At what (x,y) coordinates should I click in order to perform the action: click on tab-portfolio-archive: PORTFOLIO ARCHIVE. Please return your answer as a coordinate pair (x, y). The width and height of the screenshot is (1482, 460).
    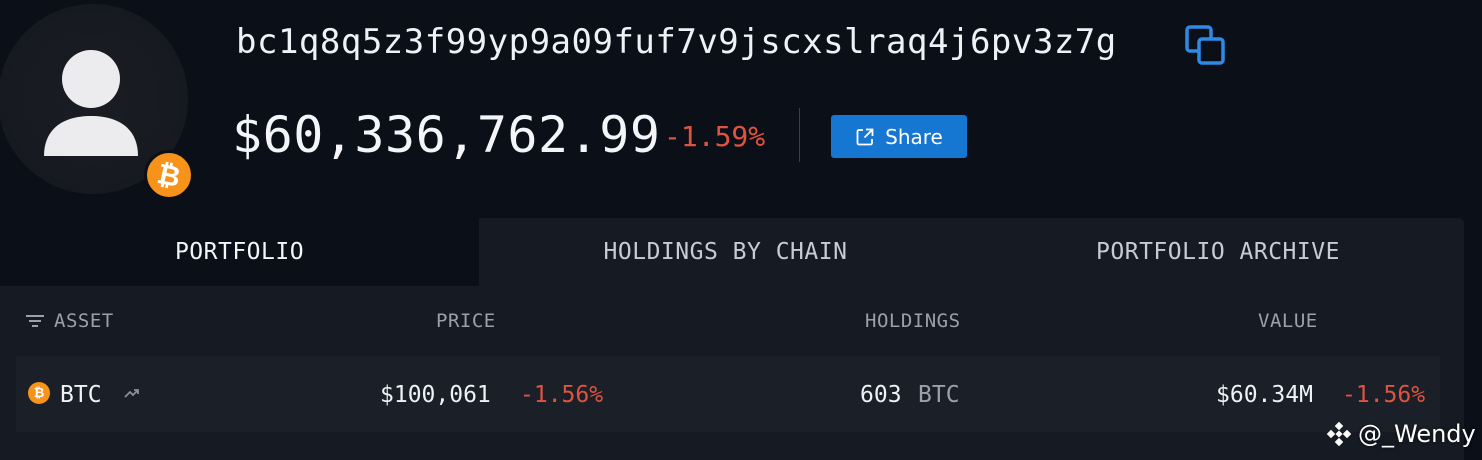
    Looking at the image, I should click on (1218, 252).